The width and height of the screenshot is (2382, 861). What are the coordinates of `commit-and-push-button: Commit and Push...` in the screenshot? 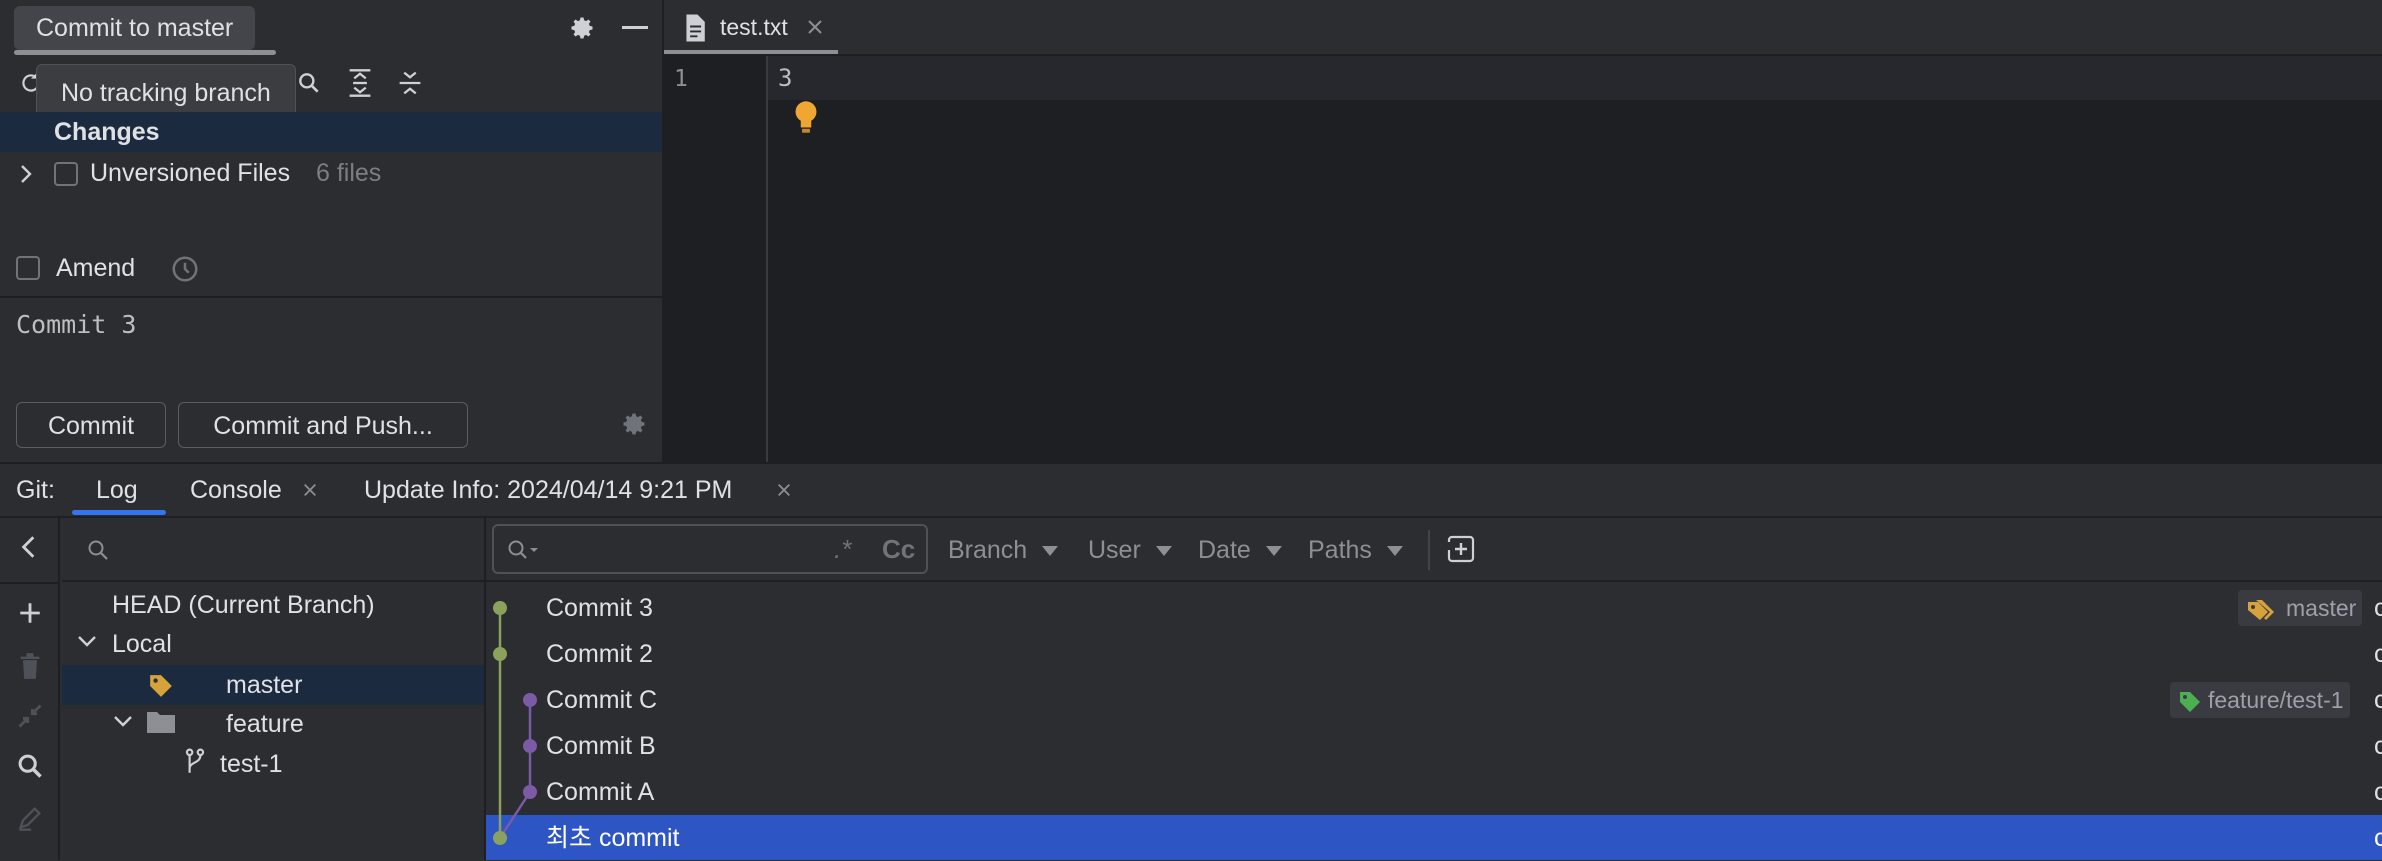 It's located at (323, 425).